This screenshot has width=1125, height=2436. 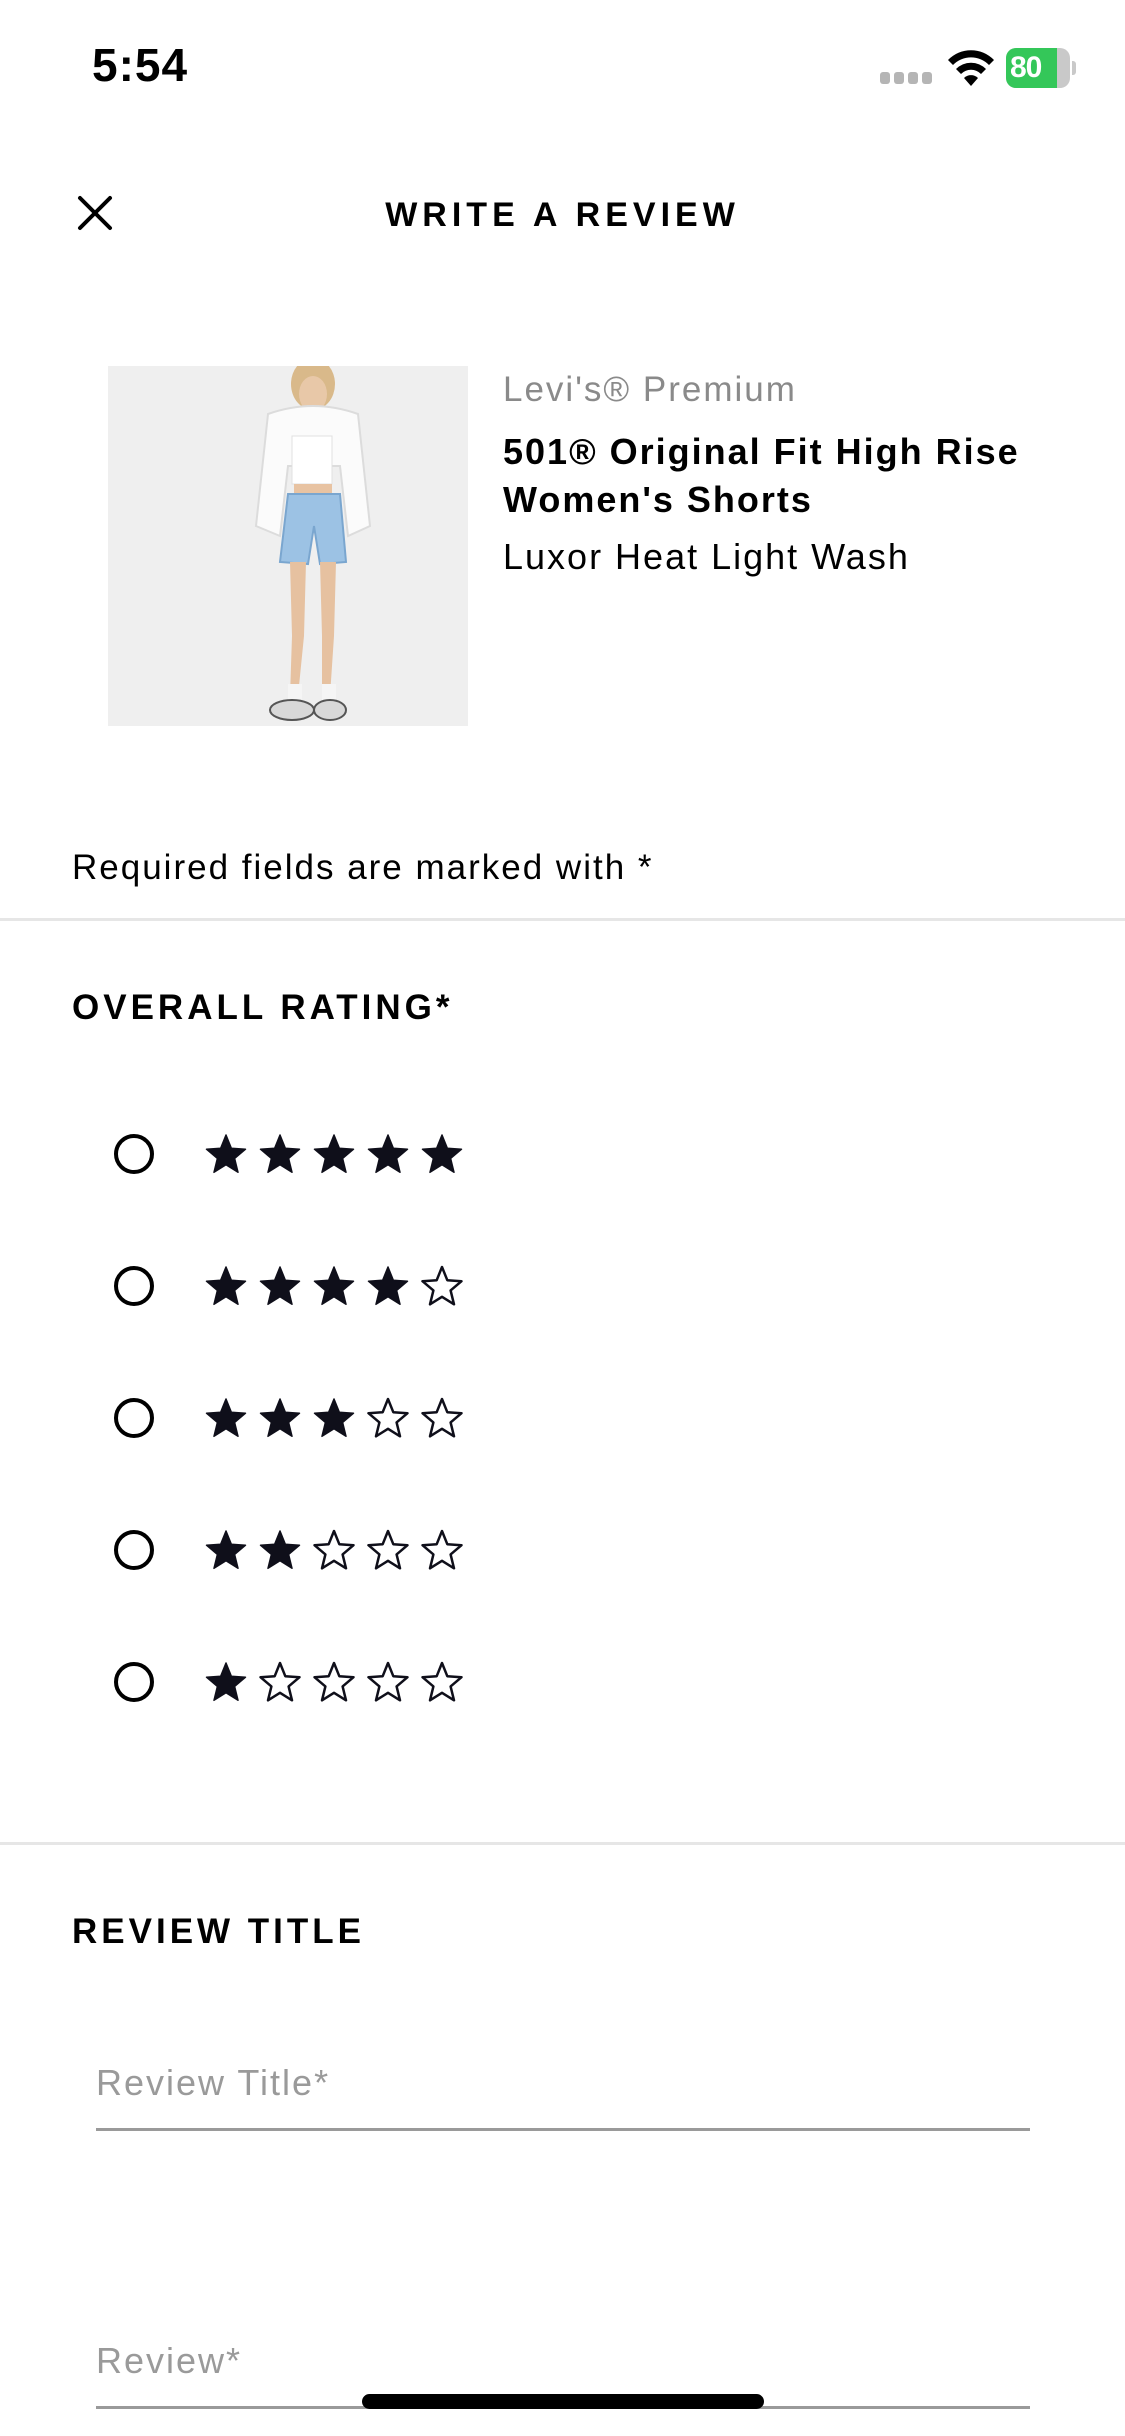 I want to click on status-time: 5:54, so click(x=140, y=65).